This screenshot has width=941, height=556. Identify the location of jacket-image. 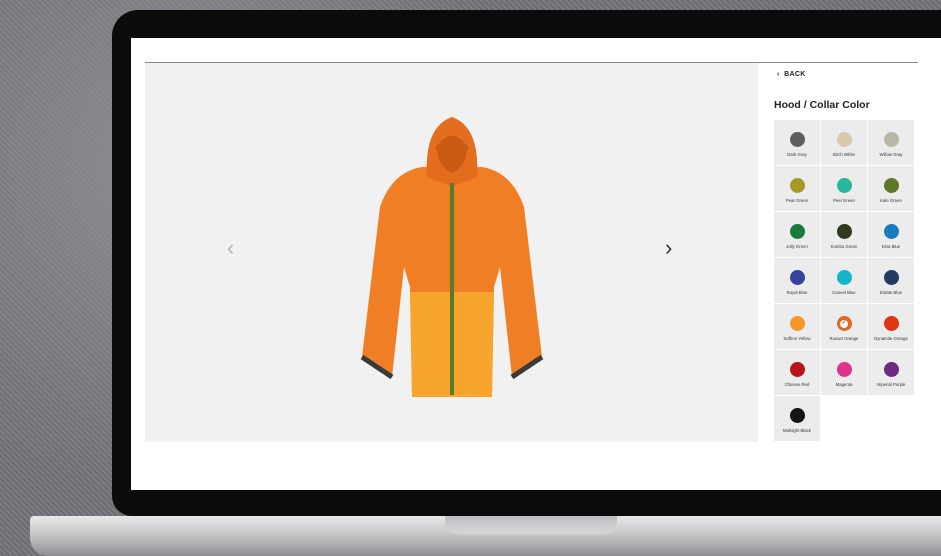
(452, 257).